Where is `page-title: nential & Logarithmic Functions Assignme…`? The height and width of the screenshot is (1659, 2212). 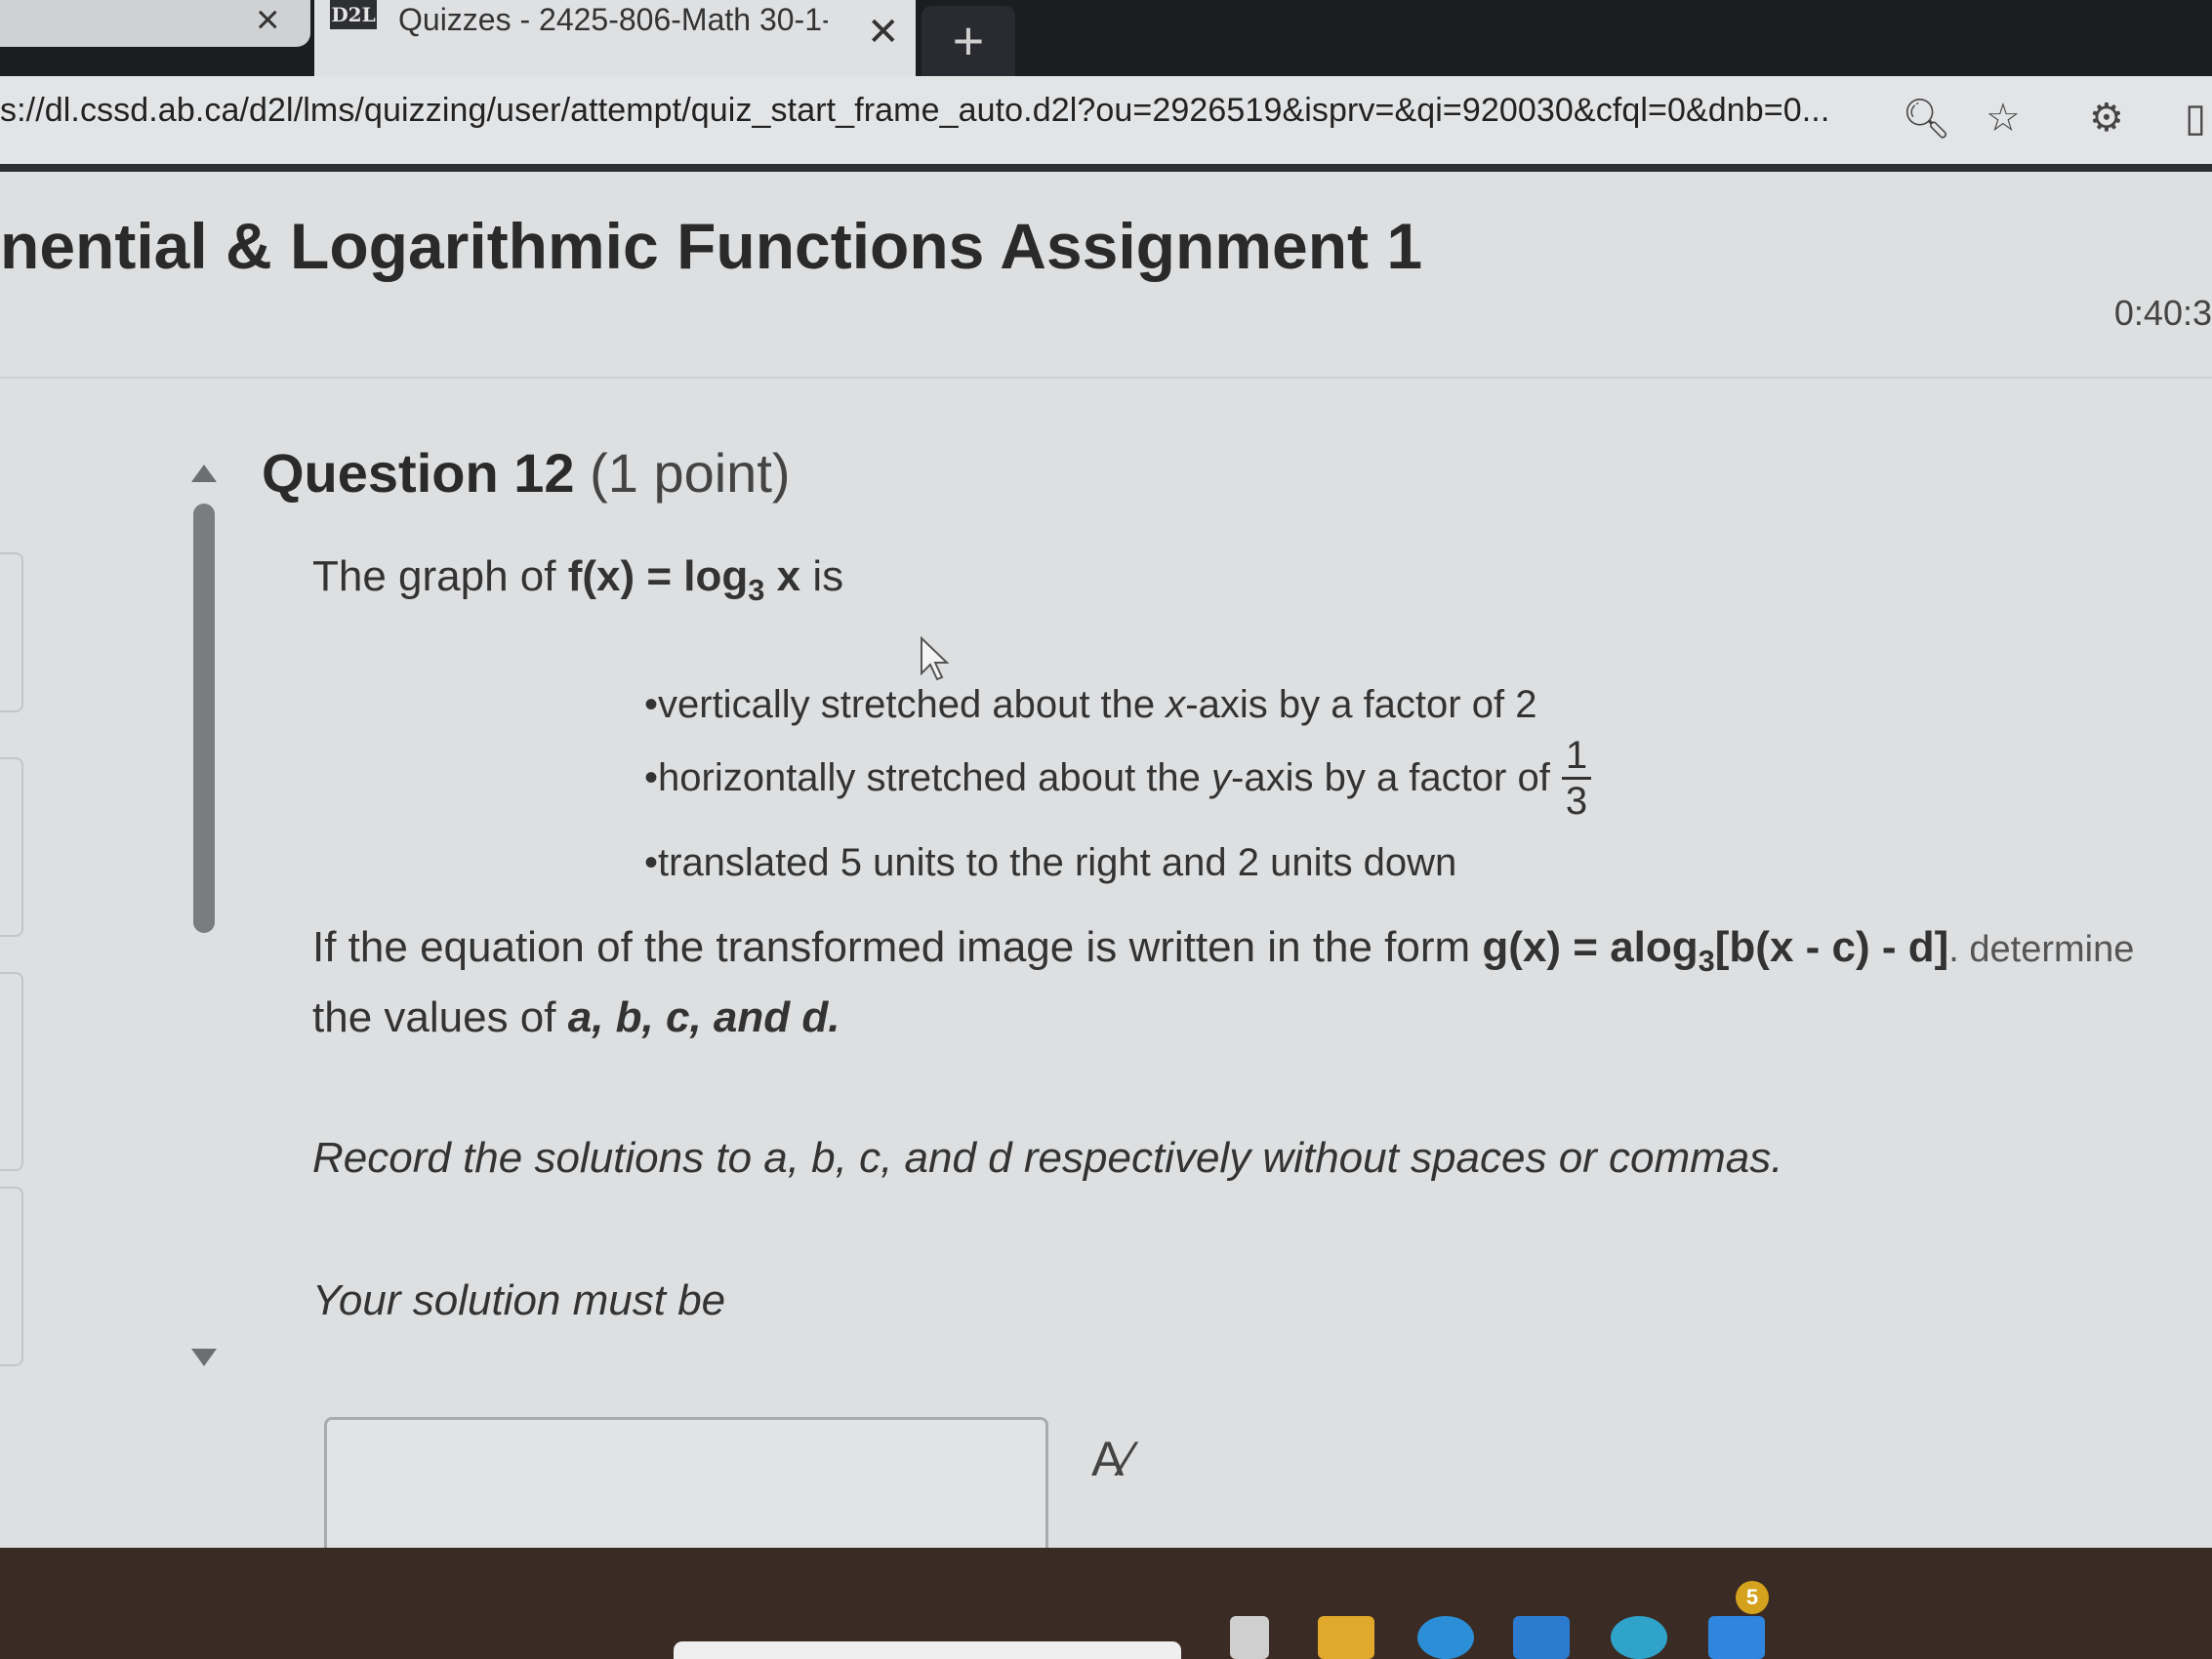
page-title: nential & Logarithmic Functions Assignme… is located at coordinates (711, 246).